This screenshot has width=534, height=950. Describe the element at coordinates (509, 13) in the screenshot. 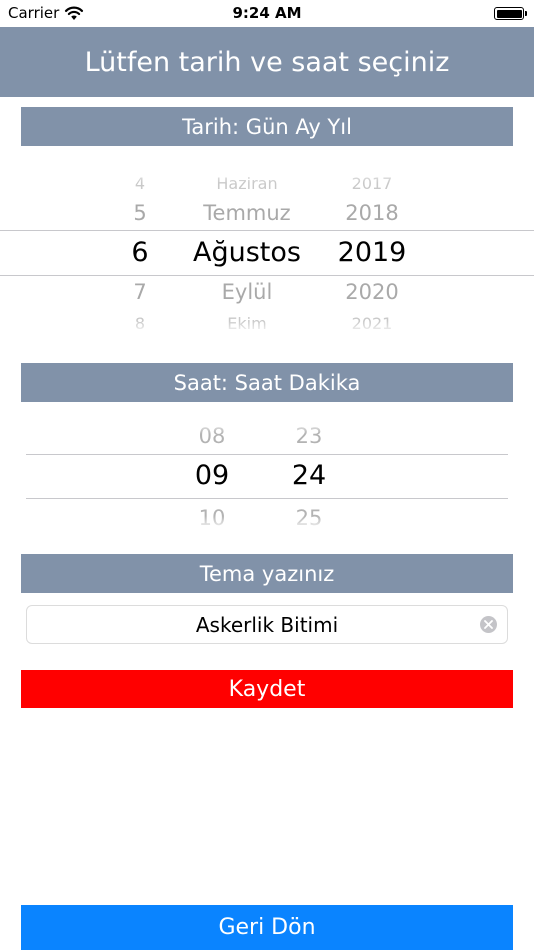

I see `battery-icon` at that location.